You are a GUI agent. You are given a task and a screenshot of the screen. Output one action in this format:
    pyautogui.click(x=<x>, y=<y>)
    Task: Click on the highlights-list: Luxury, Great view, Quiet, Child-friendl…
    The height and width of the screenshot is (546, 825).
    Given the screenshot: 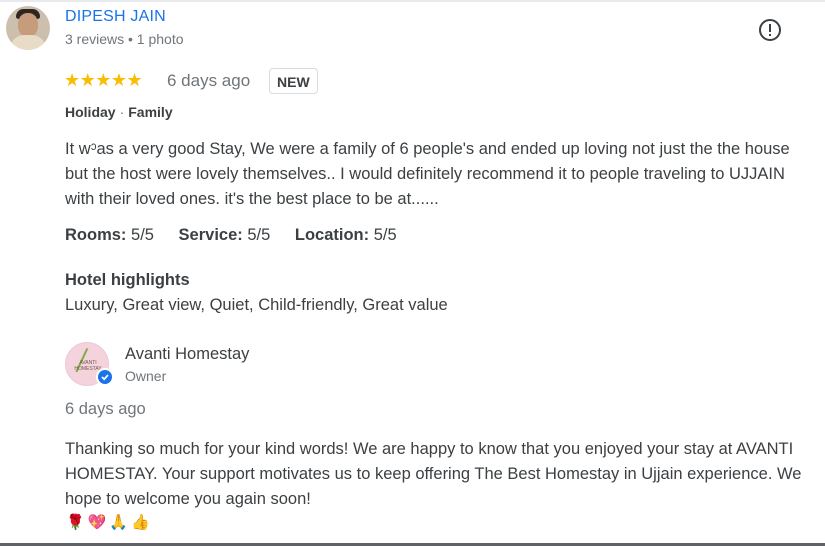 What is the action you would take?
    pyautogui.click(x=256, y=305)
    